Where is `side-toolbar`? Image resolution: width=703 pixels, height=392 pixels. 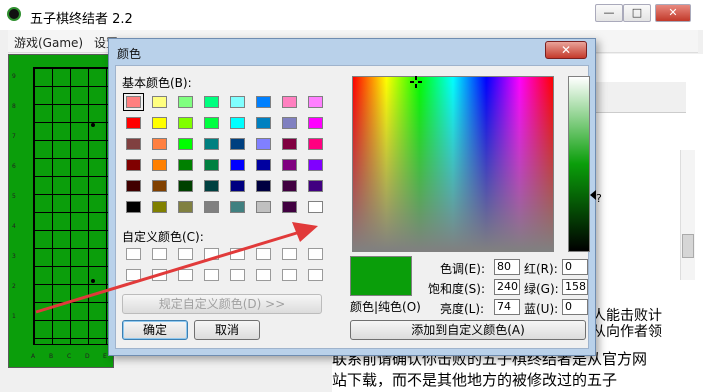 side-toolbar is located at coordinates (641, 97).